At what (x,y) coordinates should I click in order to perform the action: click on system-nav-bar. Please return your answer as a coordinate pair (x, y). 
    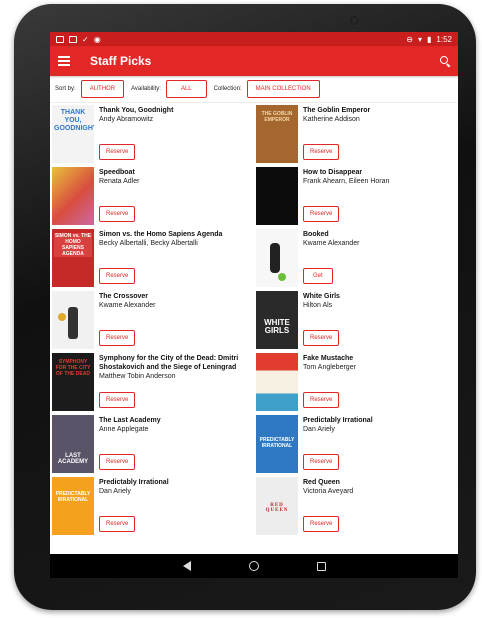
    Looking at the image, I should click on (254, 566).